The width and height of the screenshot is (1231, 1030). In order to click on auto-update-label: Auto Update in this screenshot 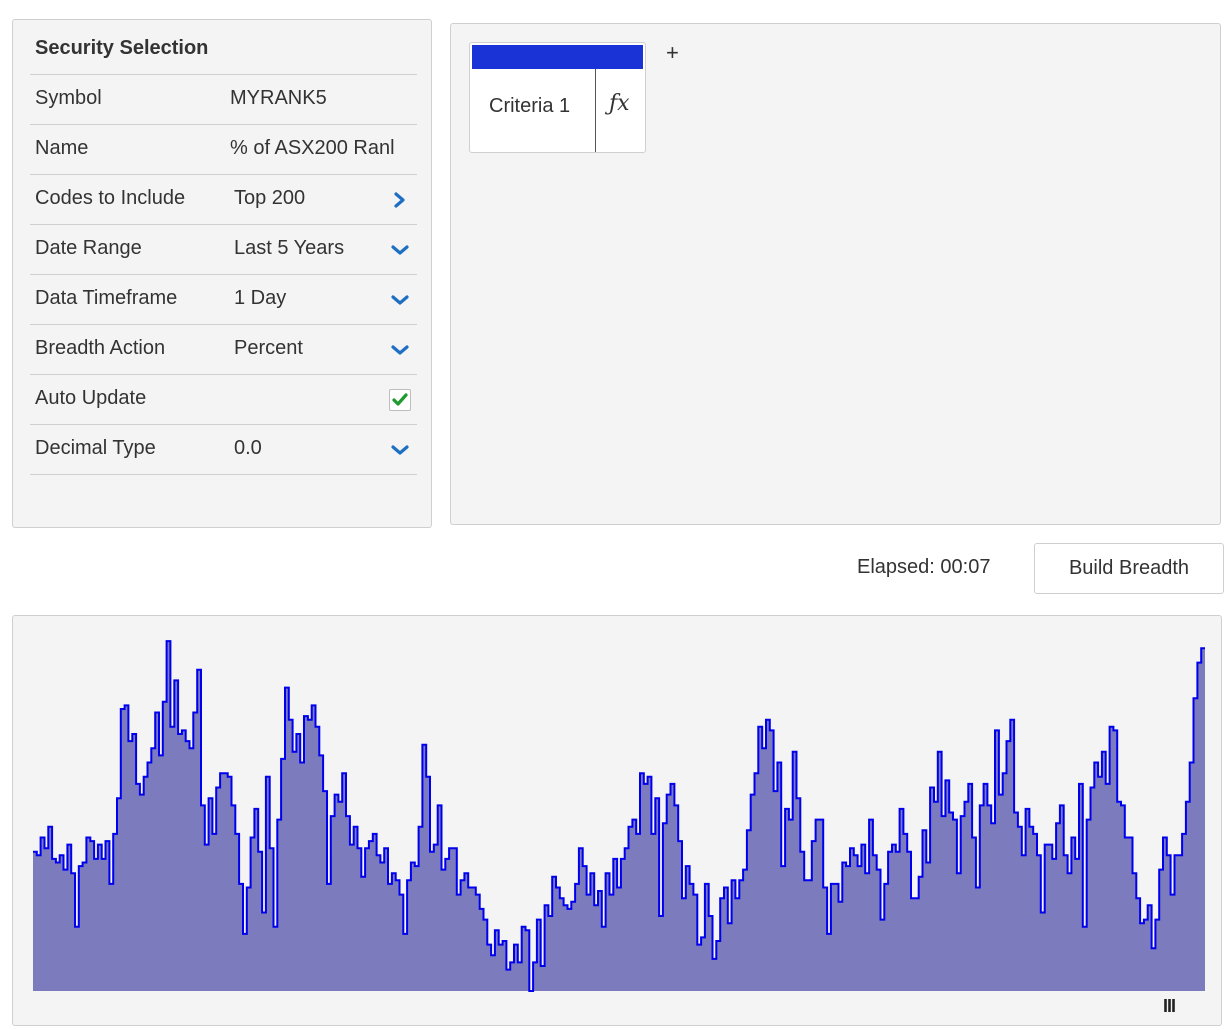, I will do `click(91, 398)`.